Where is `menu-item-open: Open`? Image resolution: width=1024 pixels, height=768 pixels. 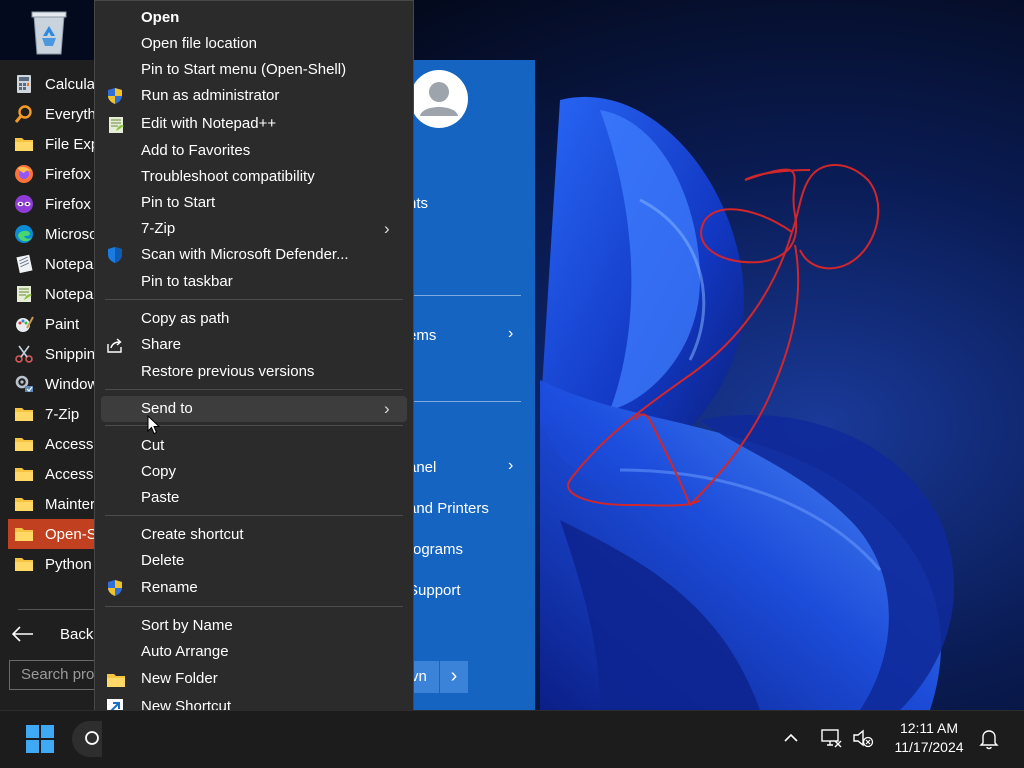
menu-item-open: Open is located at coordinates (254, 18).